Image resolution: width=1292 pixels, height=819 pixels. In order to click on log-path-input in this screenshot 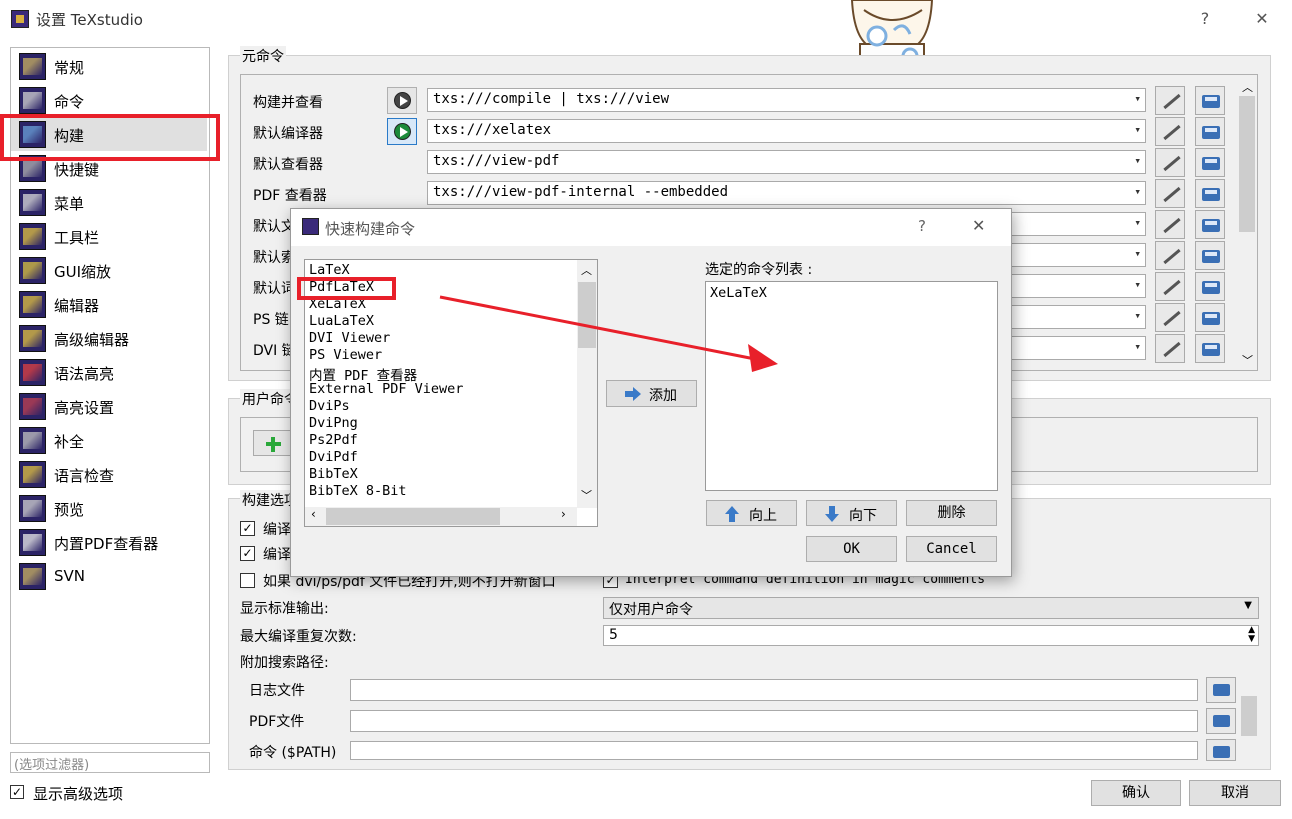, I will do `click(774, 690)`.